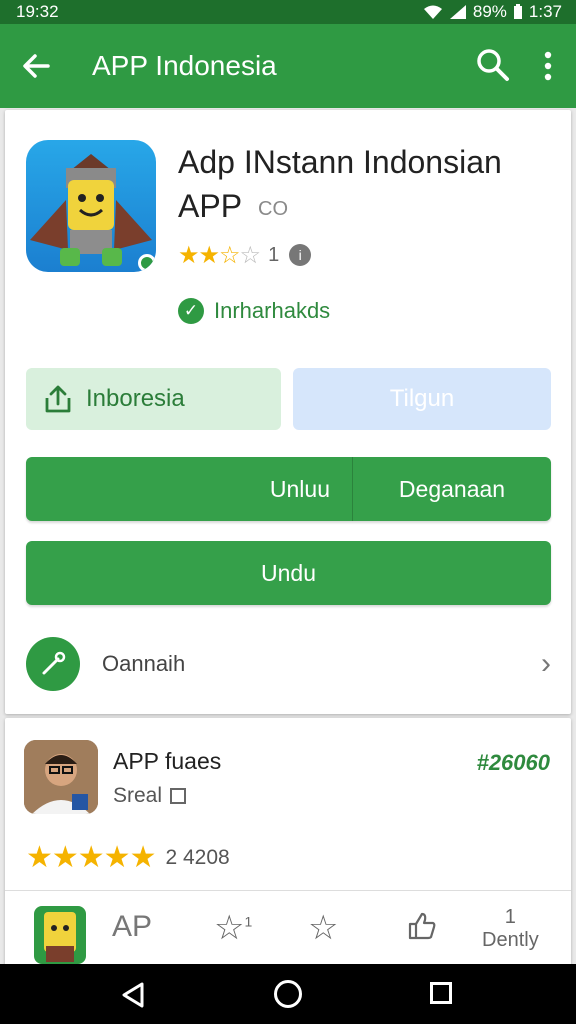 The height and width of the screenshot is (1024, 576). I want to click on divider, so click(288, 890).